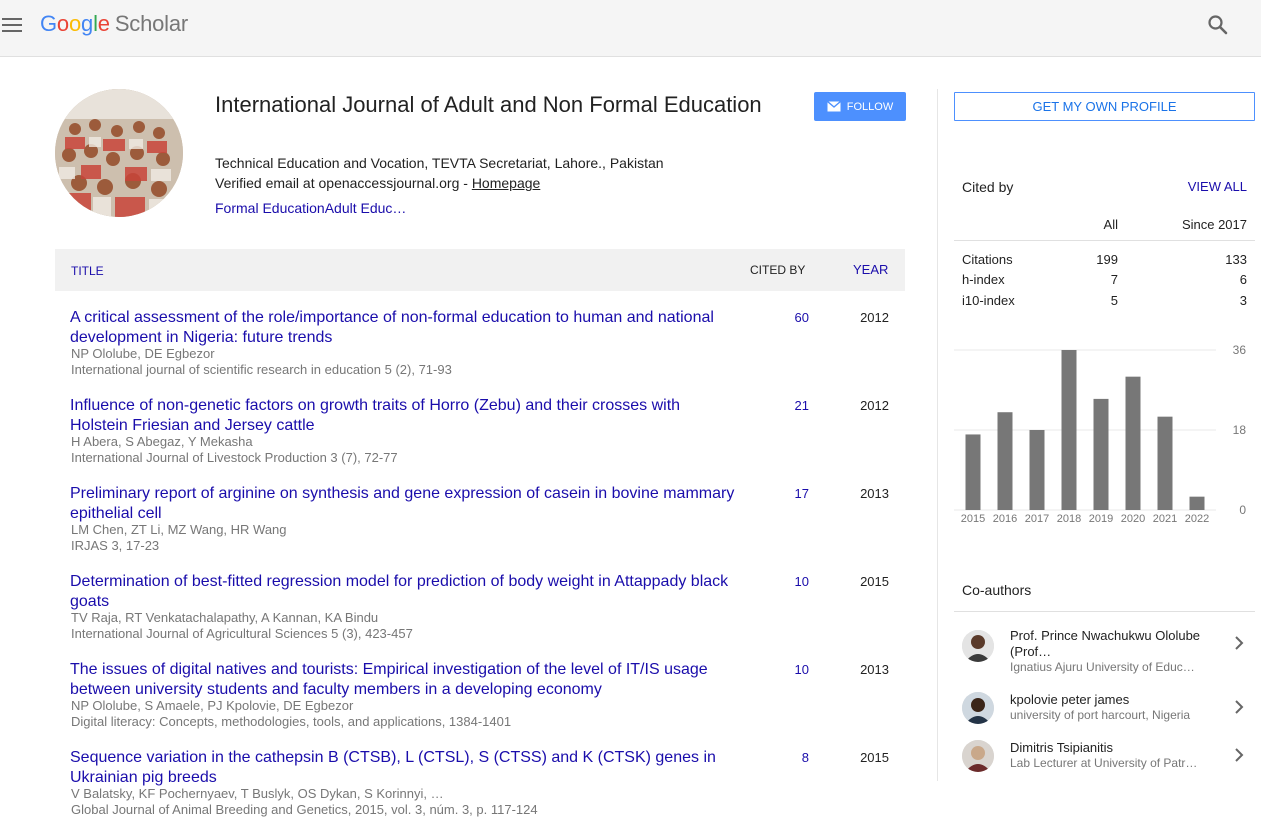 This screenshot has height=824, width=1261. Describe the element at coordinates (987, 259) in the screenshot. I see `metric-label: Citations` at that location.